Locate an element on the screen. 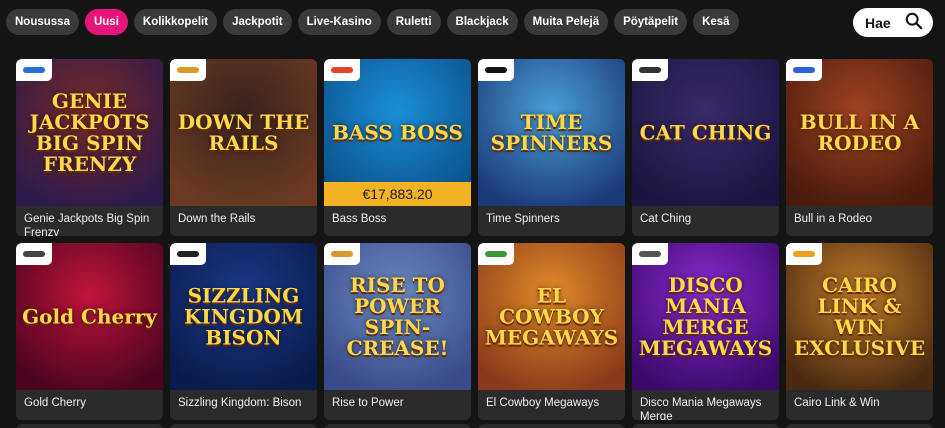  game-logo: TIME SPINNERS is located at coordinates (551, 132).